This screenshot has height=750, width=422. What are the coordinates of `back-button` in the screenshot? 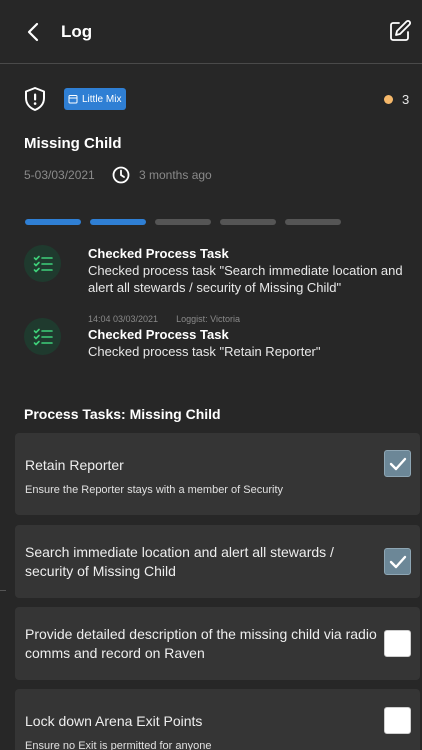 It's located at (34, 32).